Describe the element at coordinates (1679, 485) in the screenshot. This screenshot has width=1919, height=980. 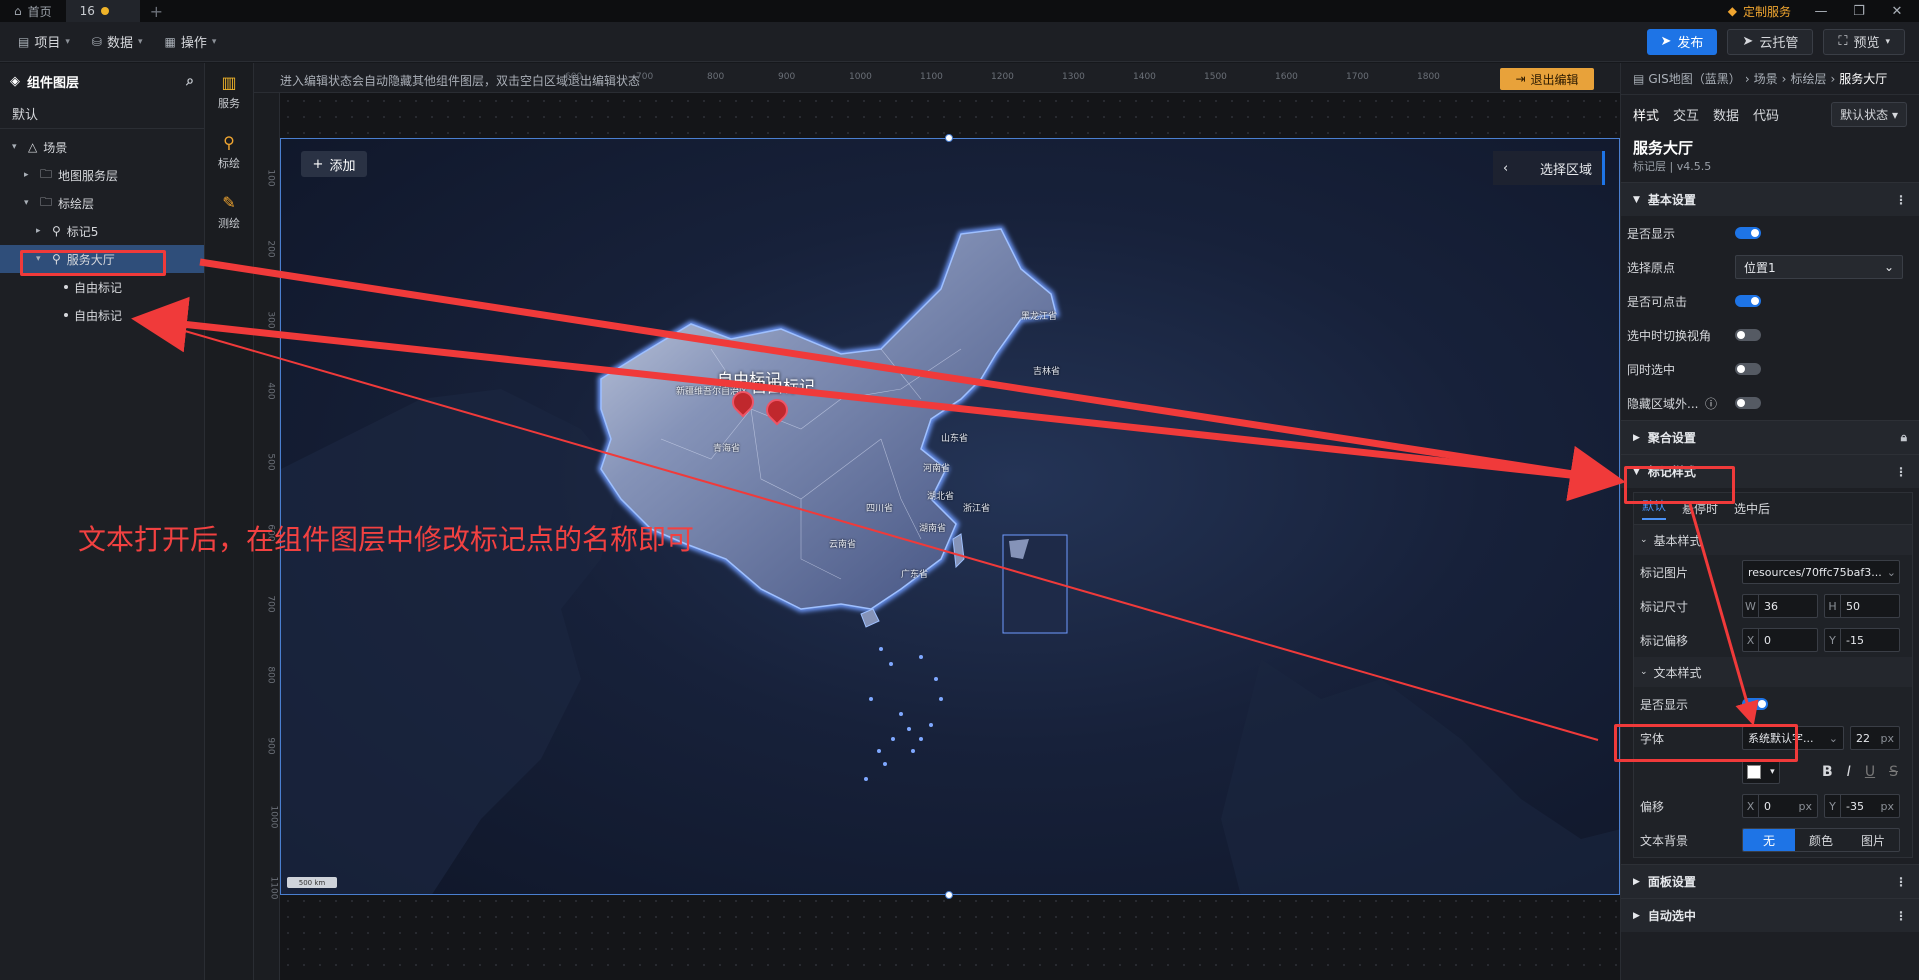
I see `highlight-box-marker-style` at that location.